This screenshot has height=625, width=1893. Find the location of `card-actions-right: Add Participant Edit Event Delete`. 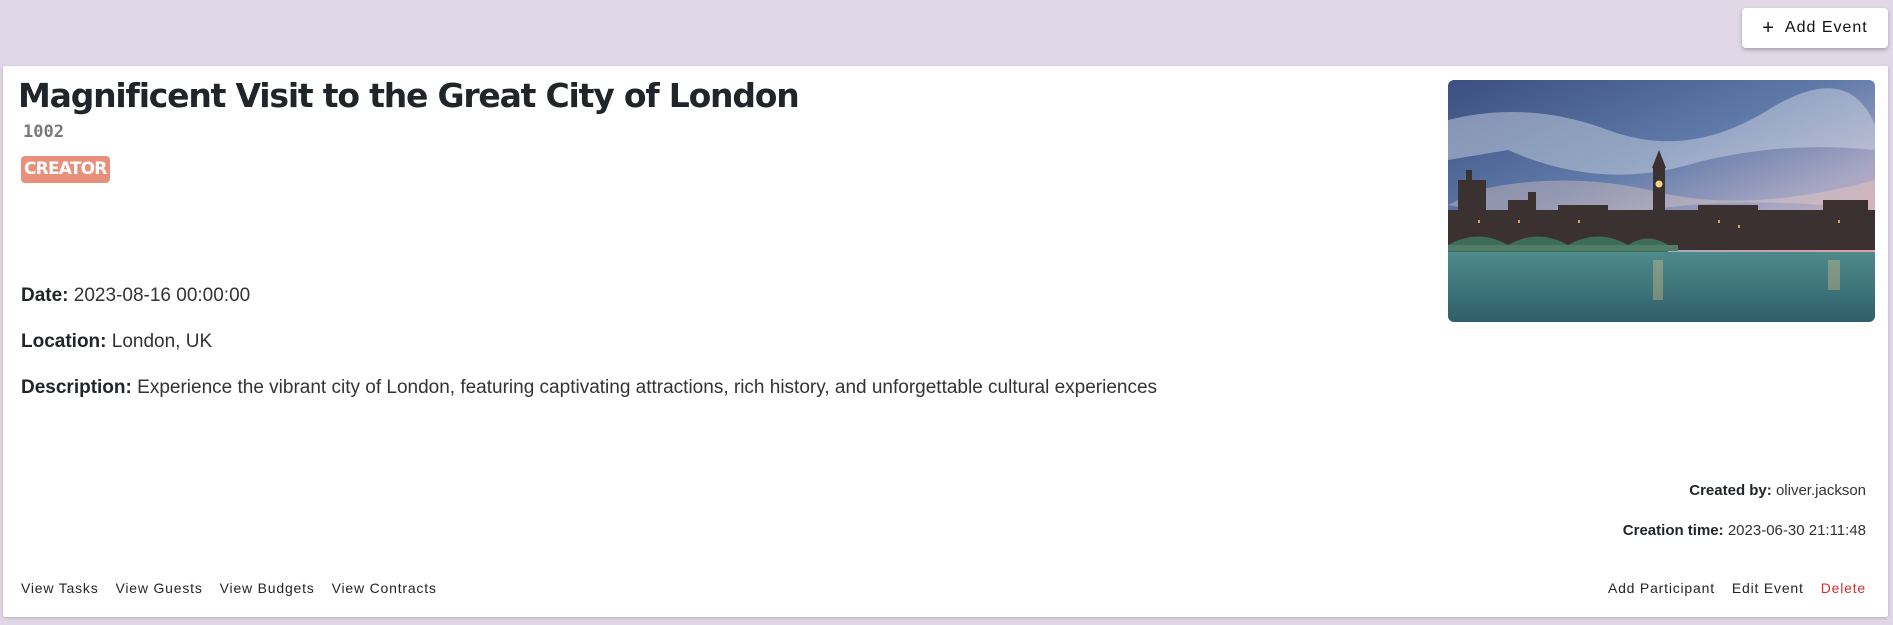

card-actions-right: Add Participant Edit Event Delete is located at coordinates (1737, 588).